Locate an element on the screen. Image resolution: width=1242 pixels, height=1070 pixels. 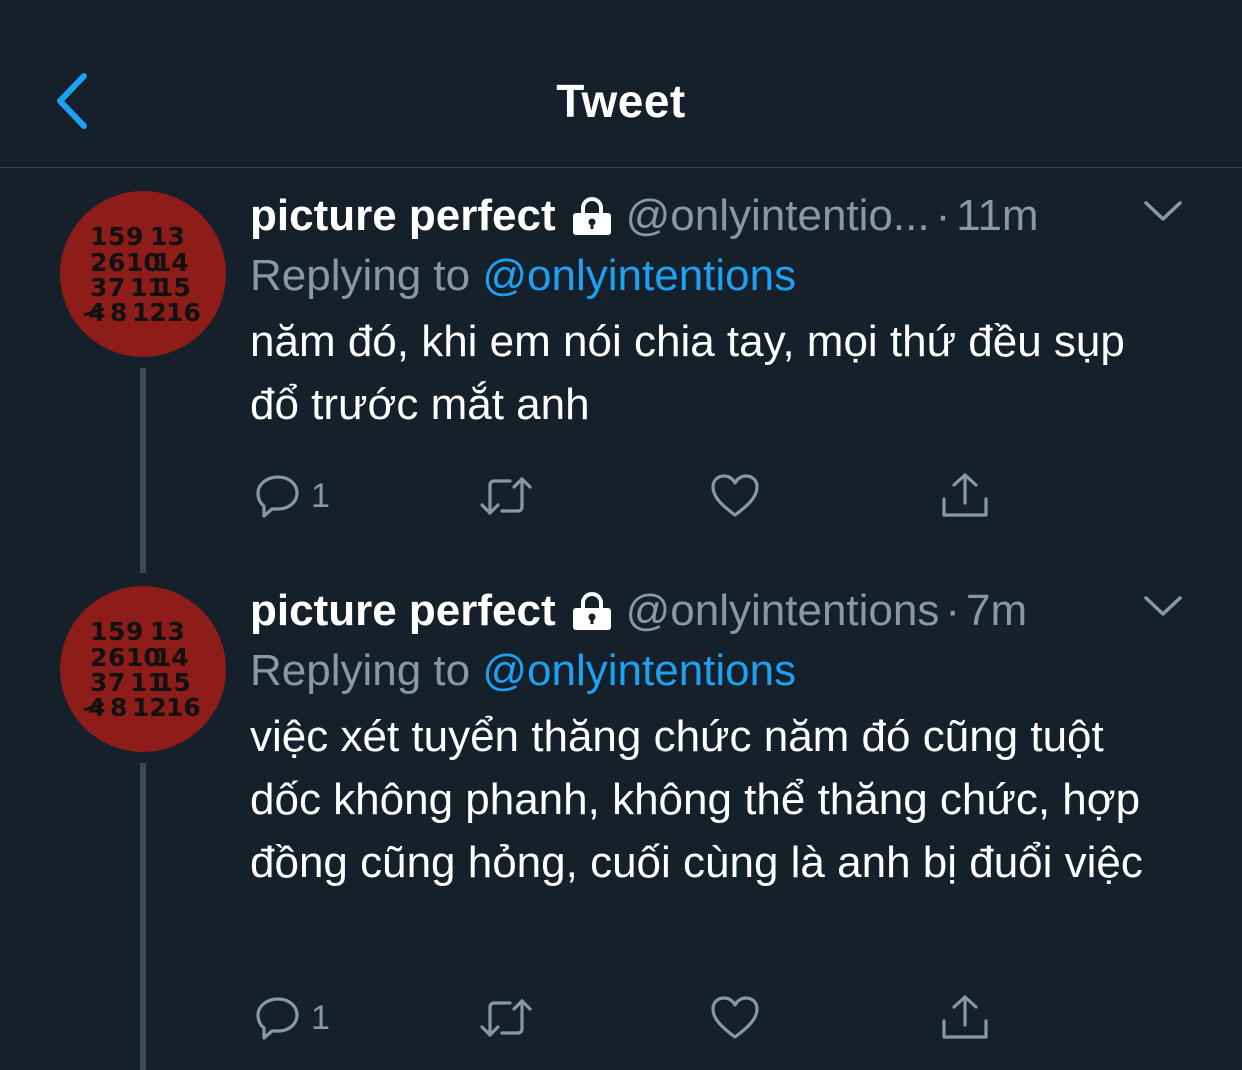
tweet-timestamp: 11m is located at coordinates (997, 215).